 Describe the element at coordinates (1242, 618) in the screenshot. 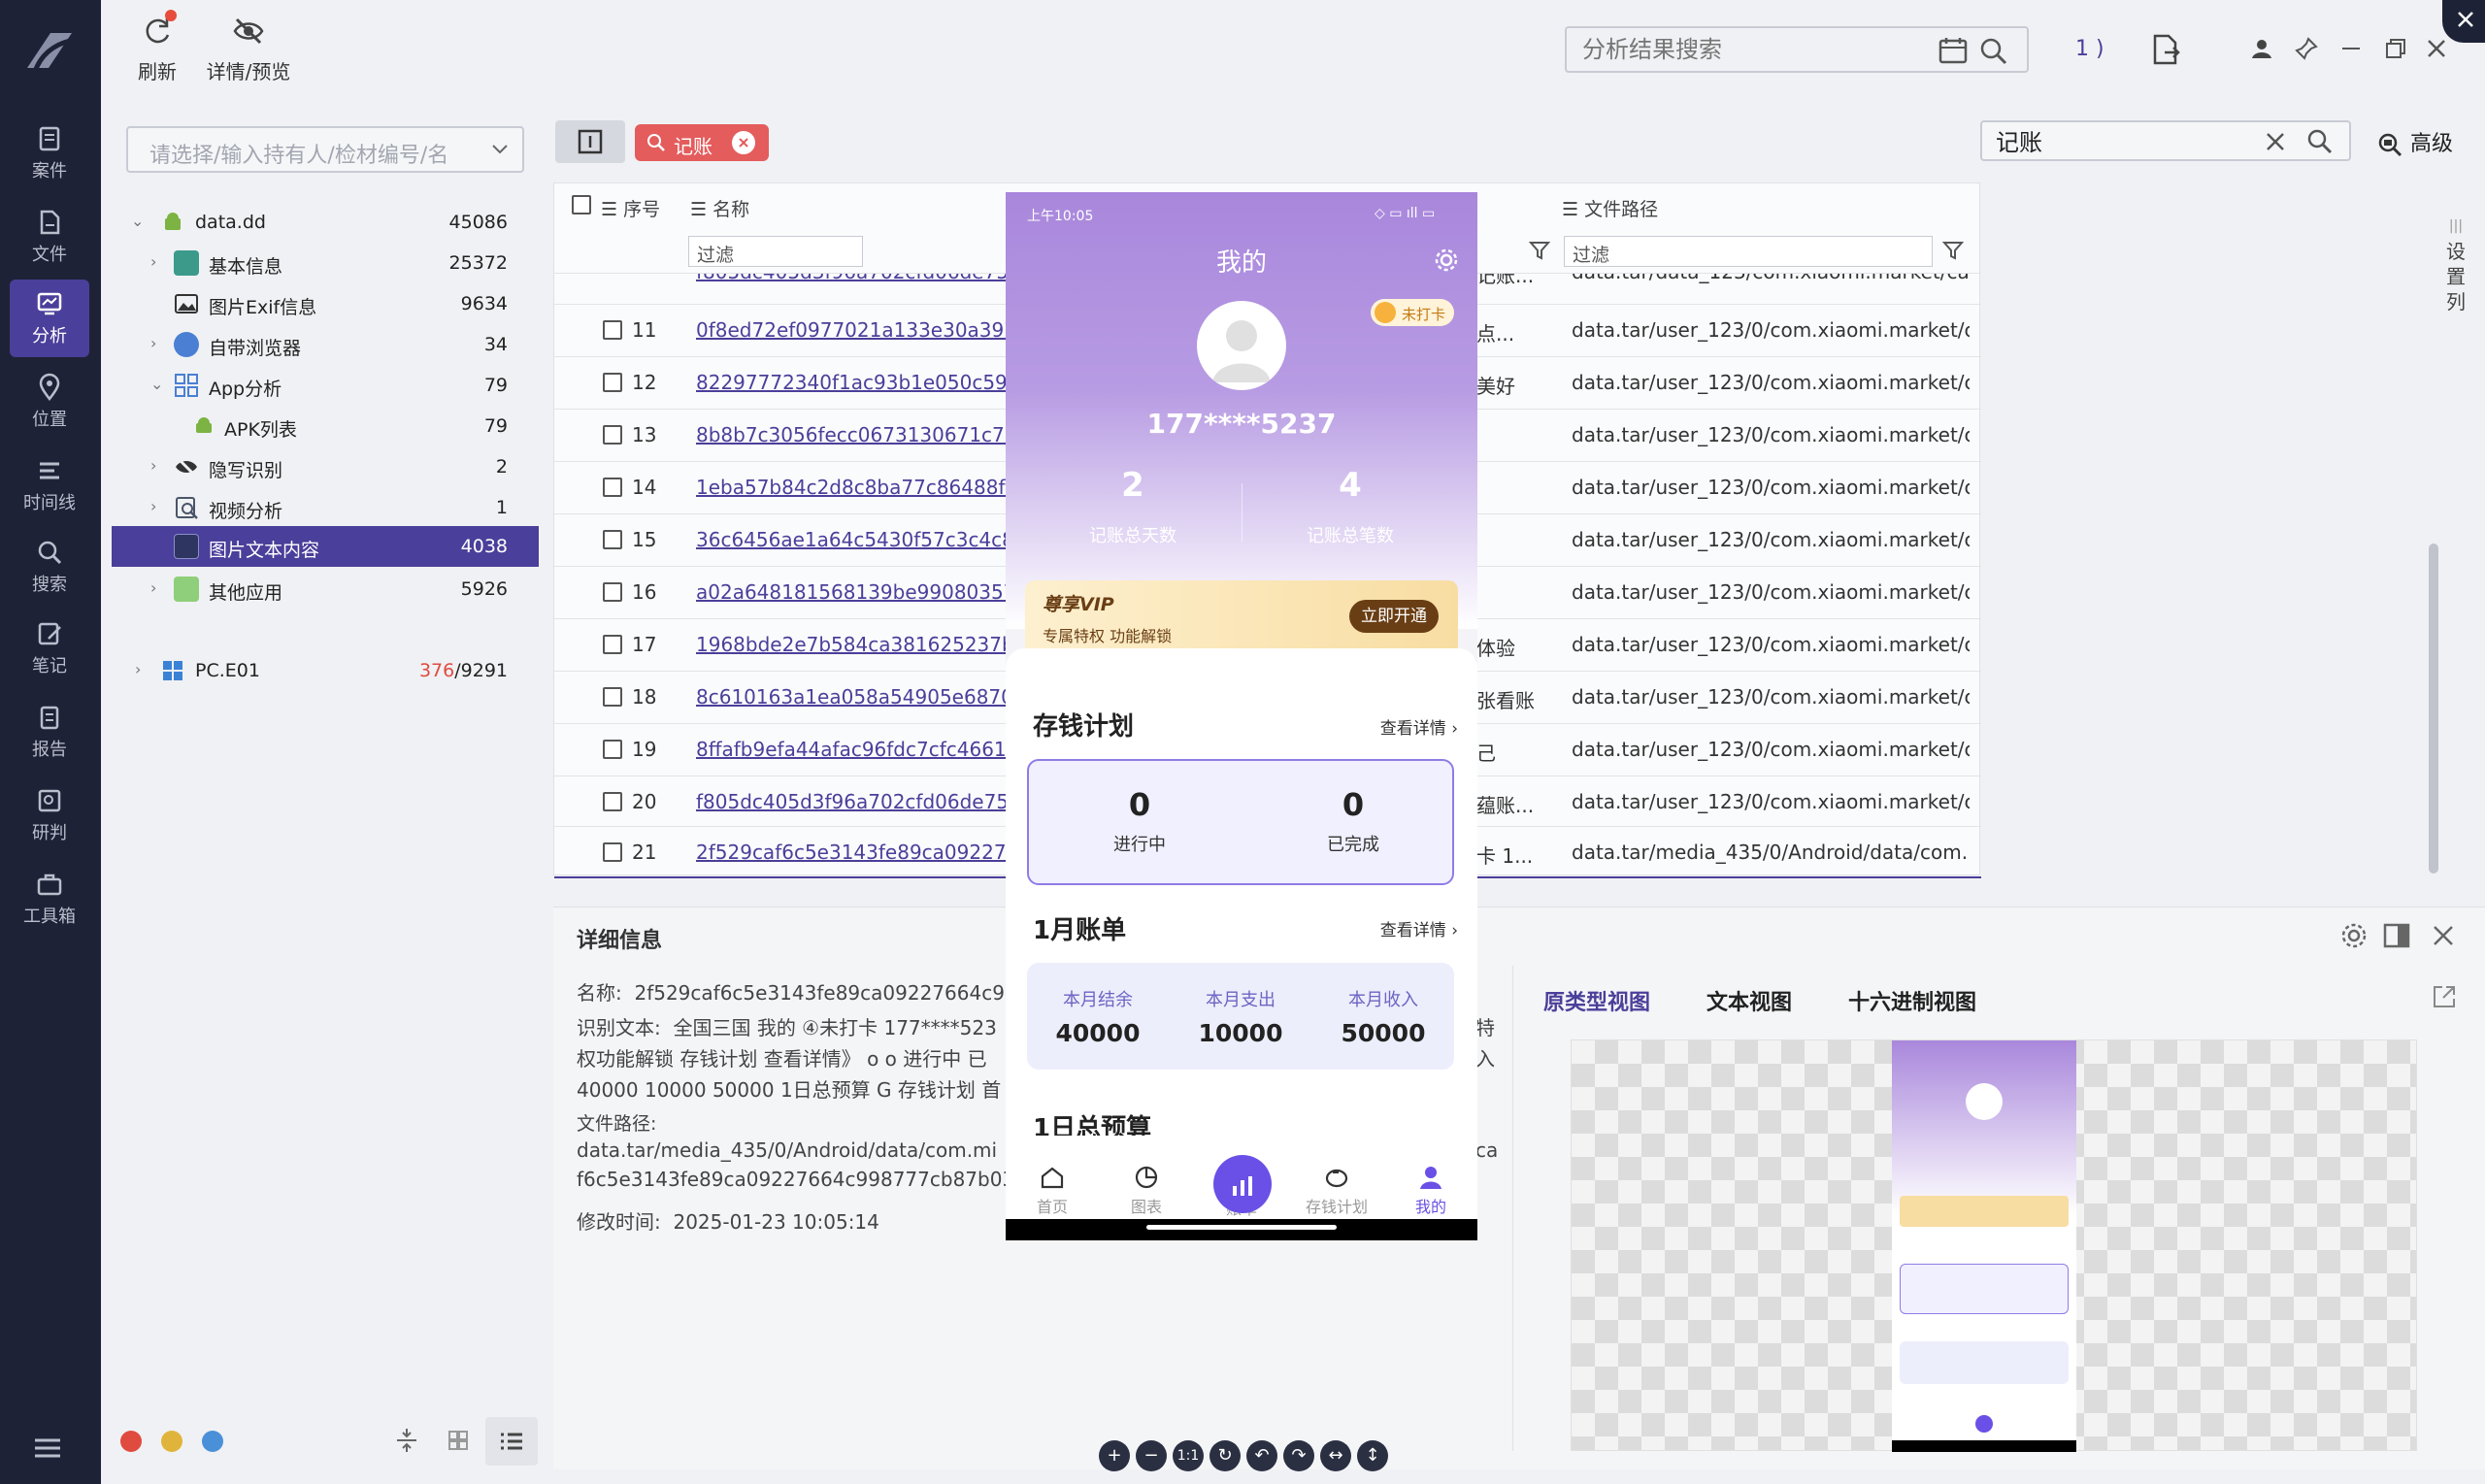

I see `vip-banner: 尊享VIP 专属特权 功能解锁 立即开通` at that location.